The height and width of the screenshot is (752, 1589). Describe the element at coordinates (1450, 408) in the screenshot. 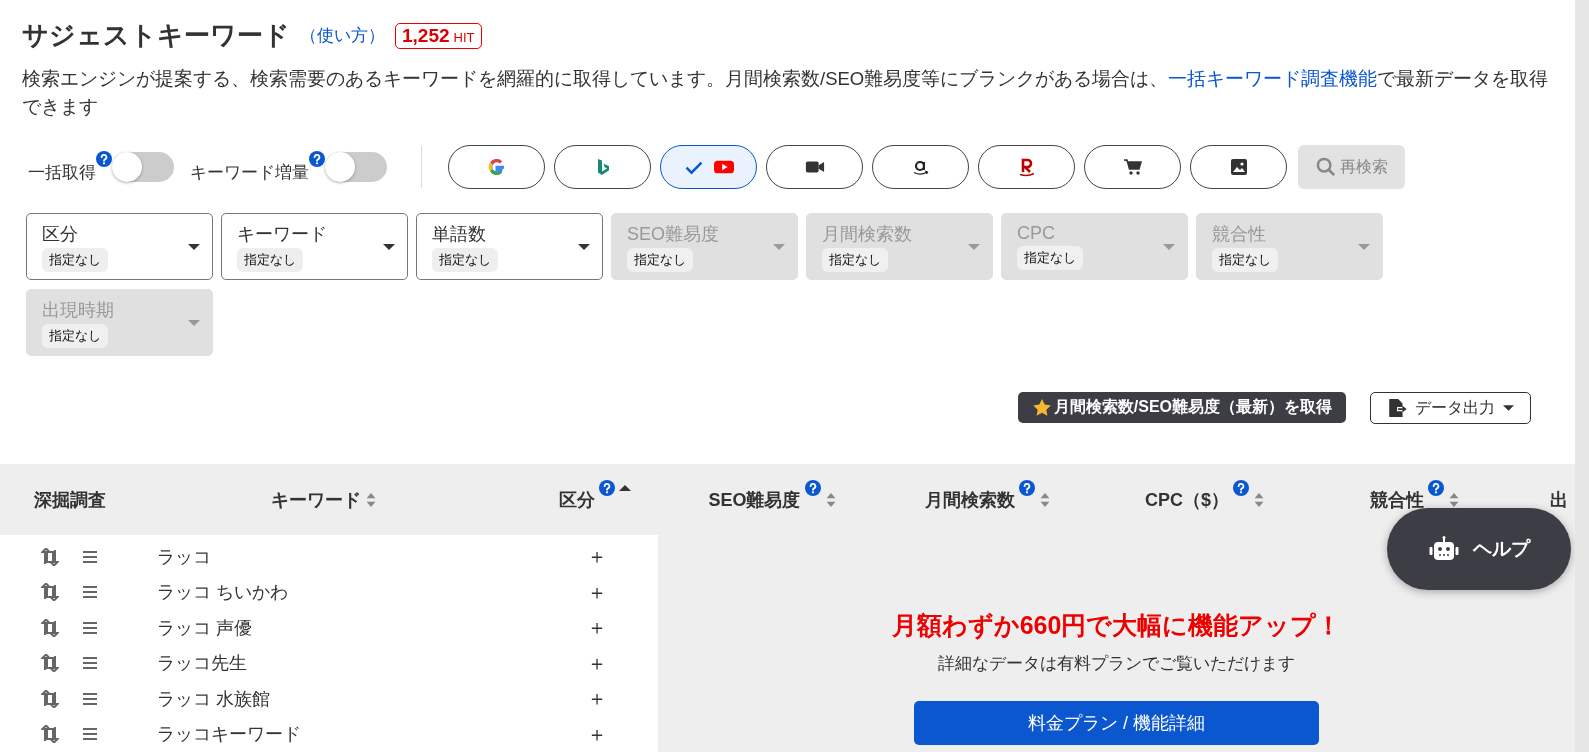

I see `export-button: データ出力` at that location.